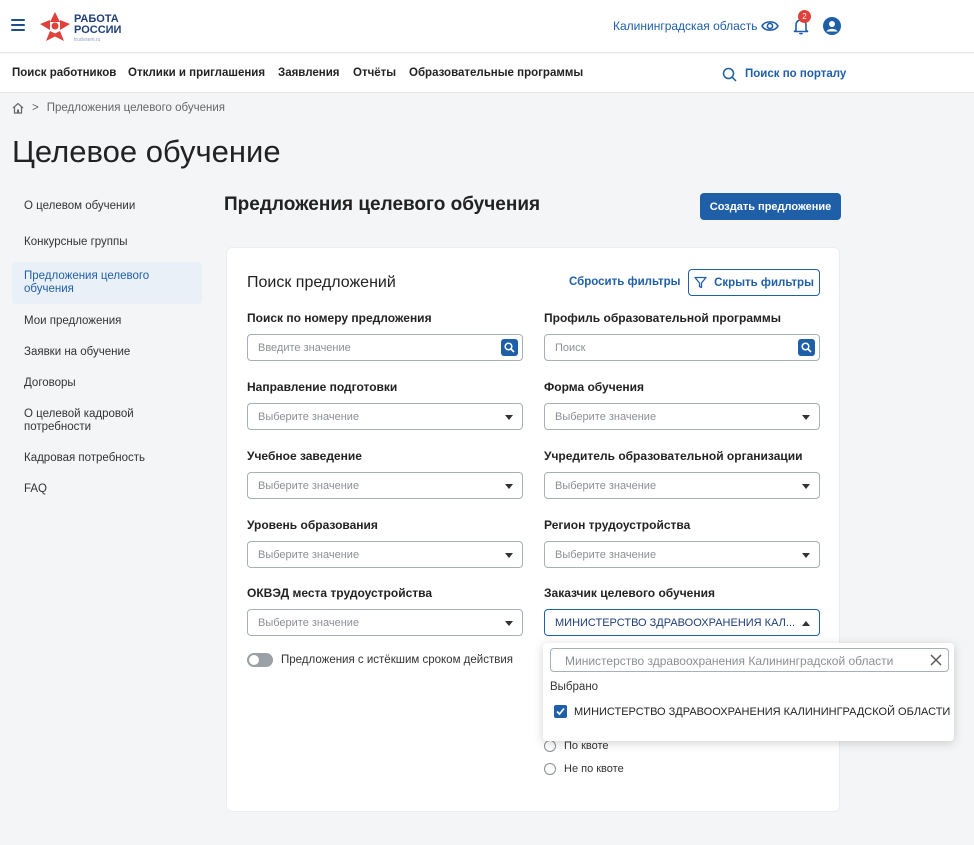 This screenshot has width=974, height=845. Describe the element at coordinates (700, 282) in the screenshot. I see `filter-icon` at that location.